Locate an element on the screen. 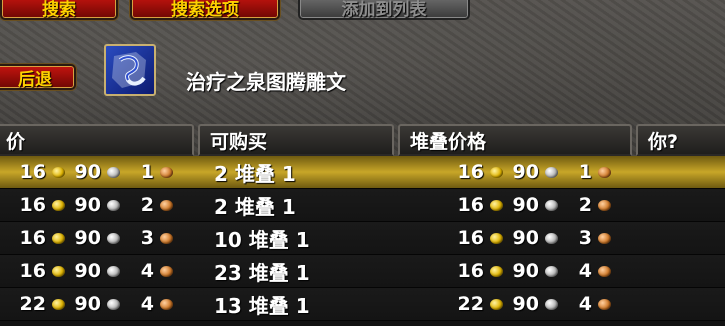 The width and height of the screenshot is (725, 326). column-header-available: 可购买 is located at coordinates (296, 140).